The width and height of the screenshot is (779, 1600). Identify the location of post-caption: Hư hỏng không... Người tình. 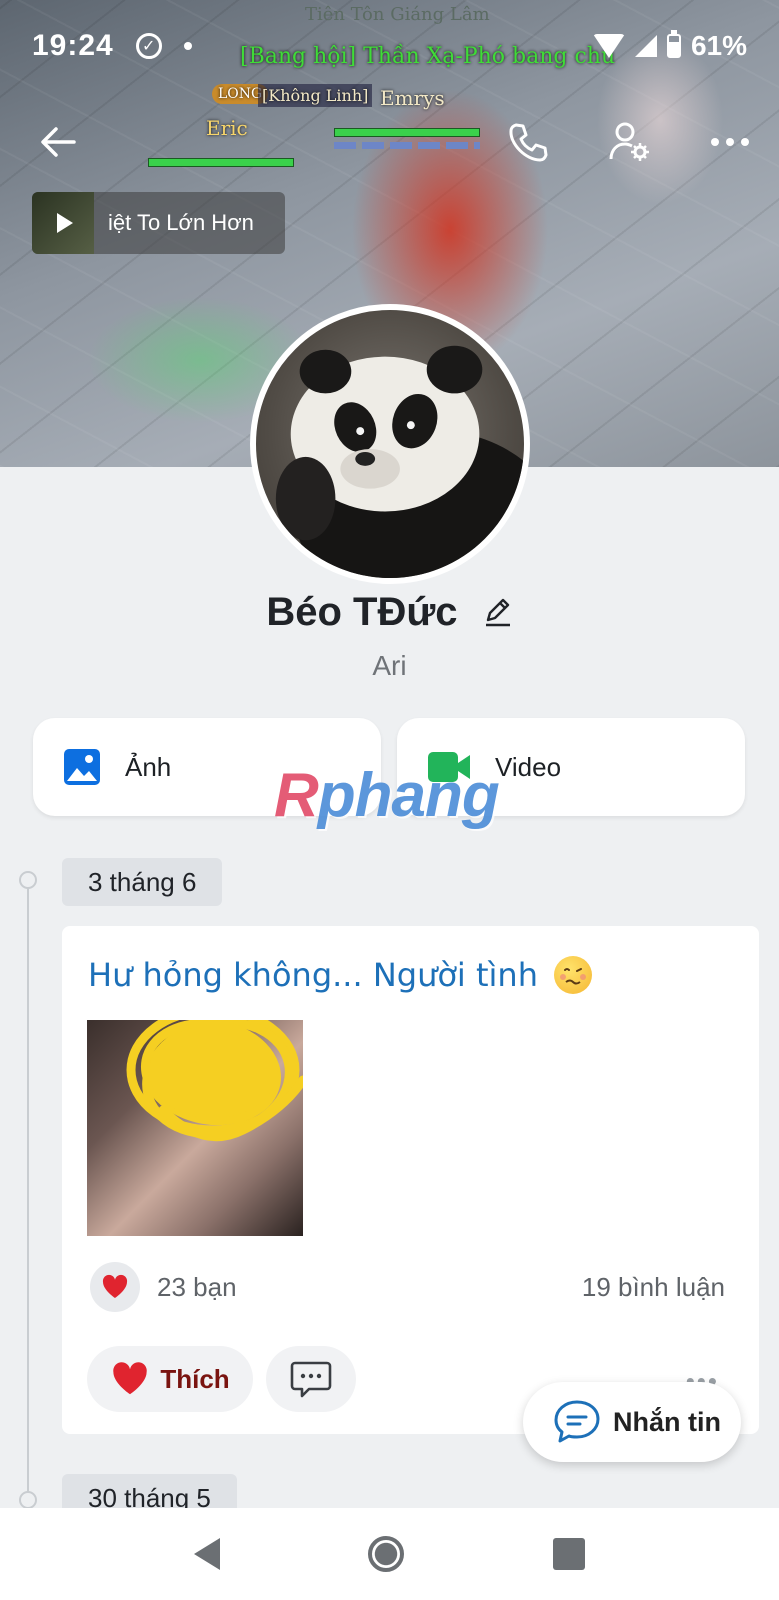
(313, 975).